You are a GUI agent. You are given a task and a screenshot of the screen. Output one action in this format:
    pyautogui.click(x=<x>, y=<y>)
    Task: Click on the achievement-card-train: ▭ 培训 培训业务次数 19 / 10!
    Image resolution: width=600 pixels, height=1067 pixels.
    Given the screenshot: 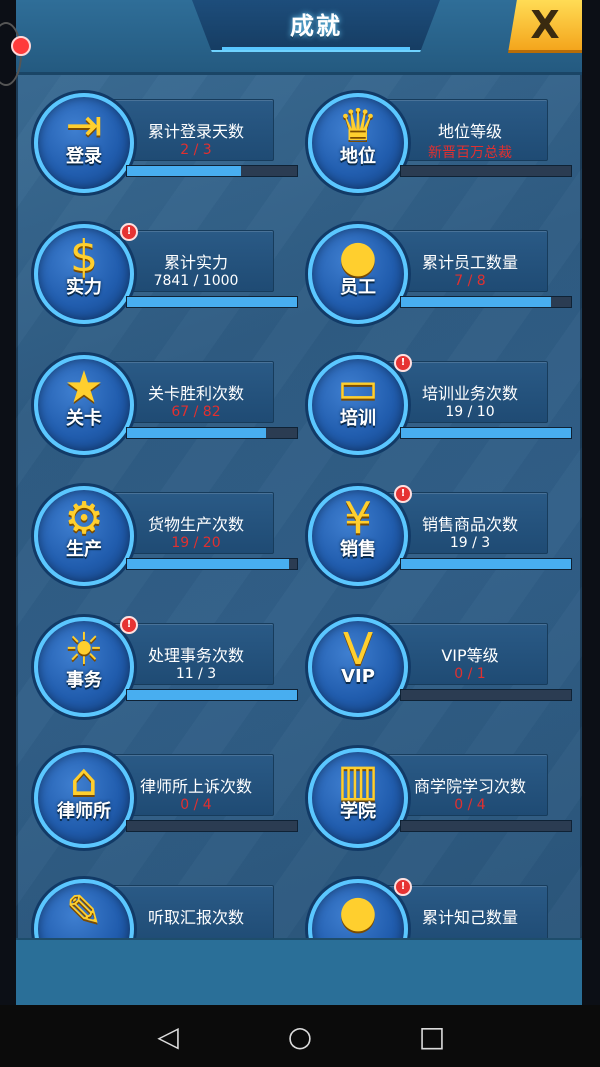 What is the action you would take?
    pyautogui.click(x=431, y=394)
    